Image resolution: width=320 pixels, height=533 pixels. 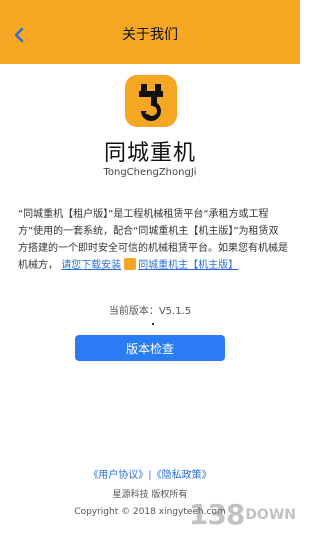 I want to click on download-owner-app-link: 请您下载安装 同城重机主【机主版】, so click(x=150, y=264).